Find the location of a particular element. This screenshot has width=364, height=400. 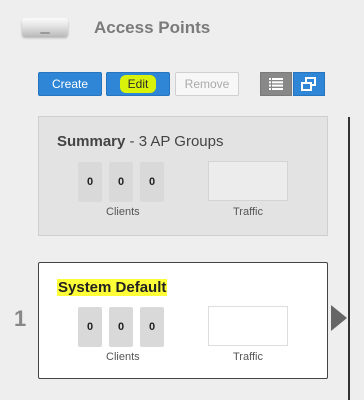

summary-title: Summary - 3 AP Groups is located at coordinates (140, 141).